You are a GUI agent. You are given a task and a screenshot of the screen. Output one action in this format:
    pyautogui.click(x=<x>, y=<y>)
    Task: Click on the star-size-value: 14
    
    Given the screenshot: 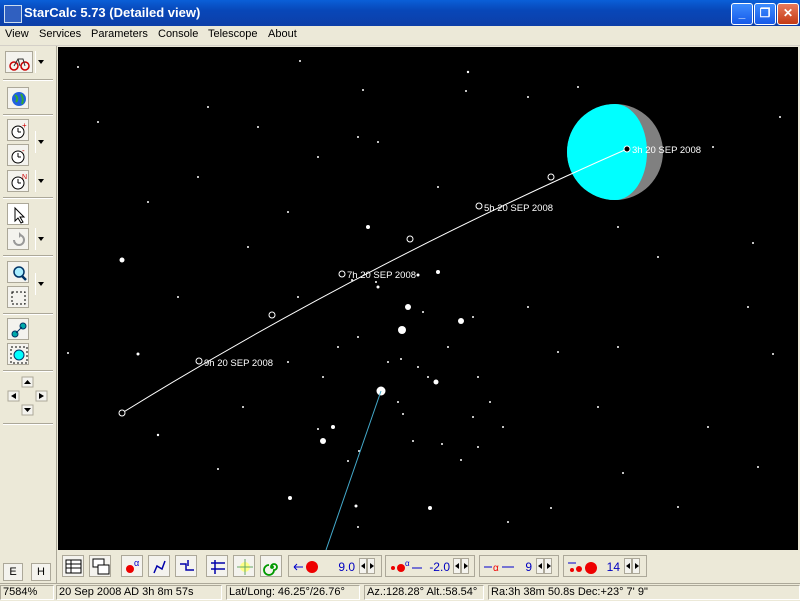 What is the action you would take?
    pyautogui.click(x=611, y=567)
    